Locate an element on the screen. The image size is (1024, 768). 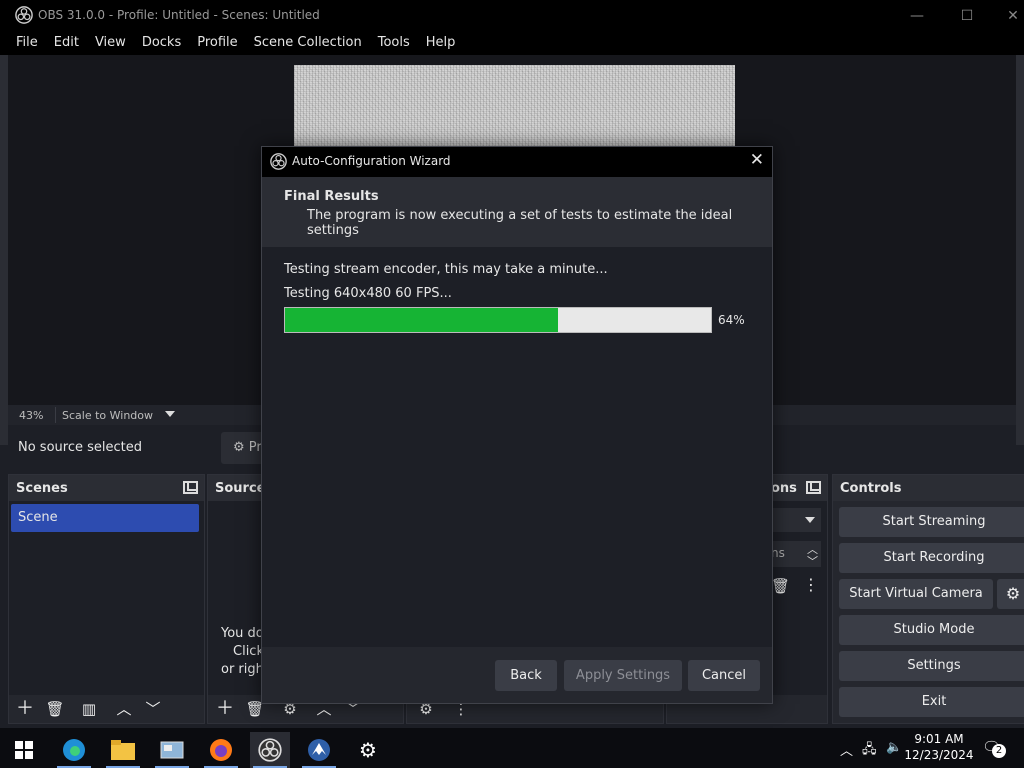
sources-dock-title: Source is located at coordinates (240, 488).